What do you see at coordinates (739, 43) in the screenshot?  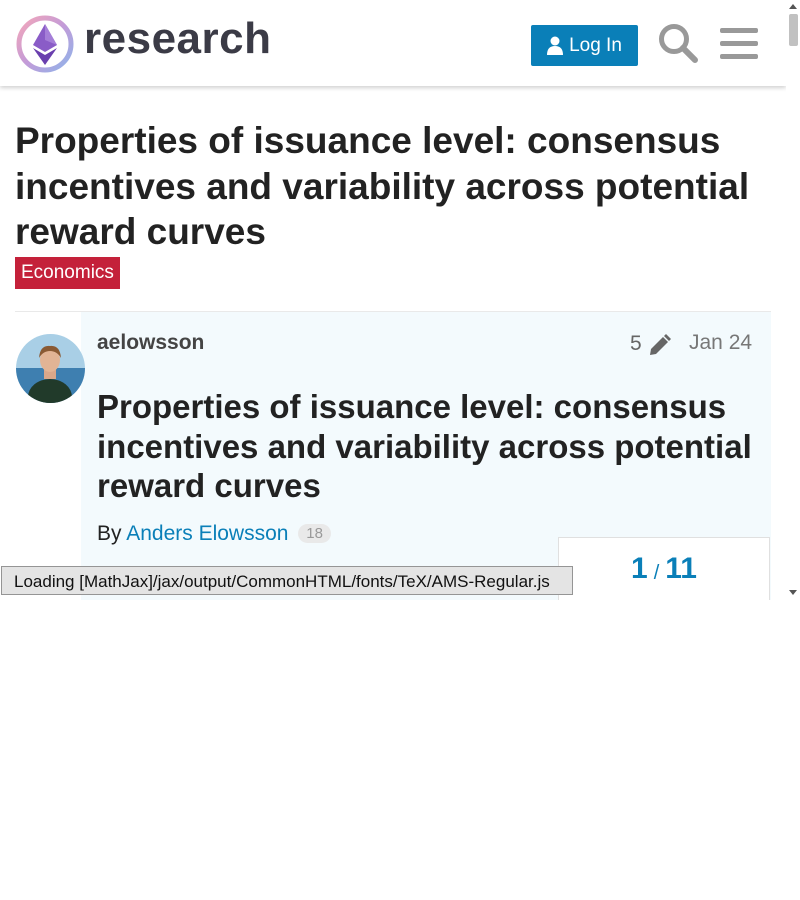 I see `menu-icon` at bounding box center [739, 43].